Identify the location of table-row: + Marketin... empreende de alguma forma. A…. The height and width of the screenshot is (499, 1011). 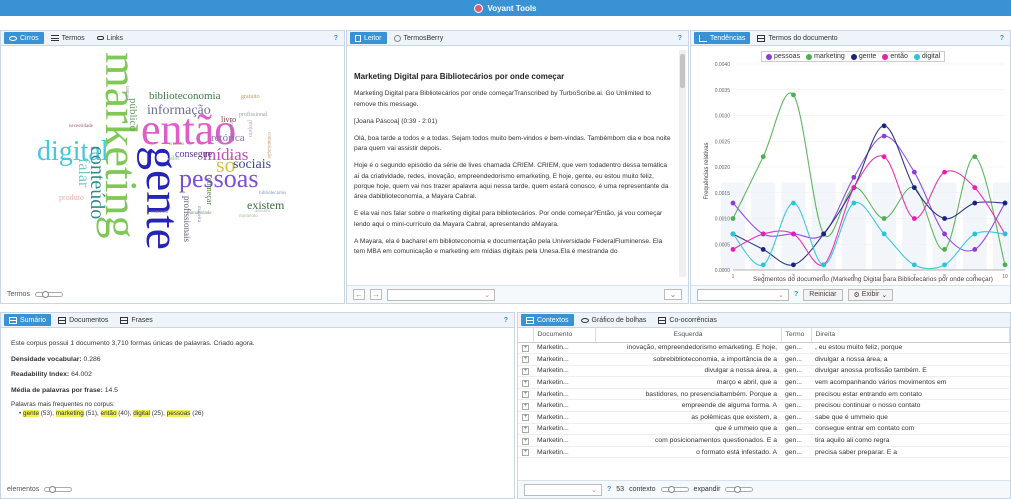
(764, 406).